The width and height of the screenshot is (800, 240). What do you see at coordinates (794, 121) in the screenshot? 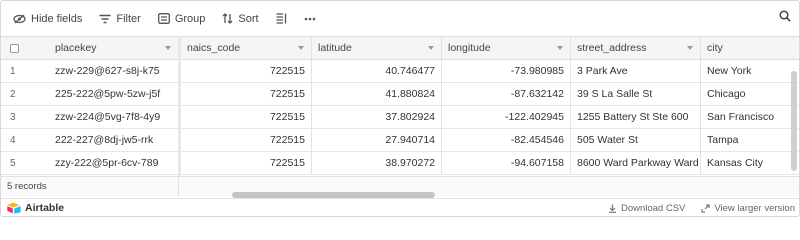
I see `vertical-scrollbar` at bounding box center [794, 121].